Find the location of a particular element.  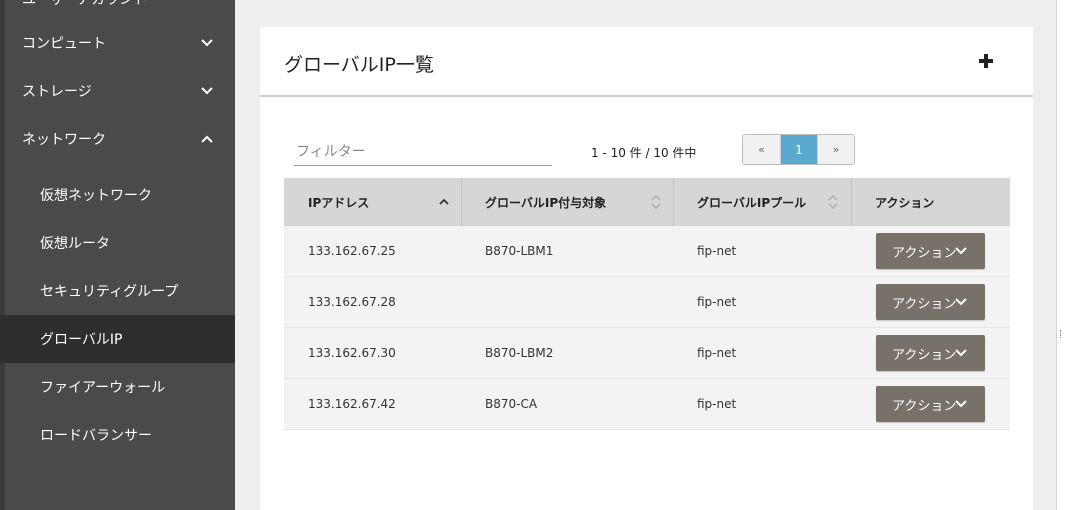

table-header: IPアドレス グローバルIP付与対象 グローバルIPプール アクション is located at coordinates (647, 202).